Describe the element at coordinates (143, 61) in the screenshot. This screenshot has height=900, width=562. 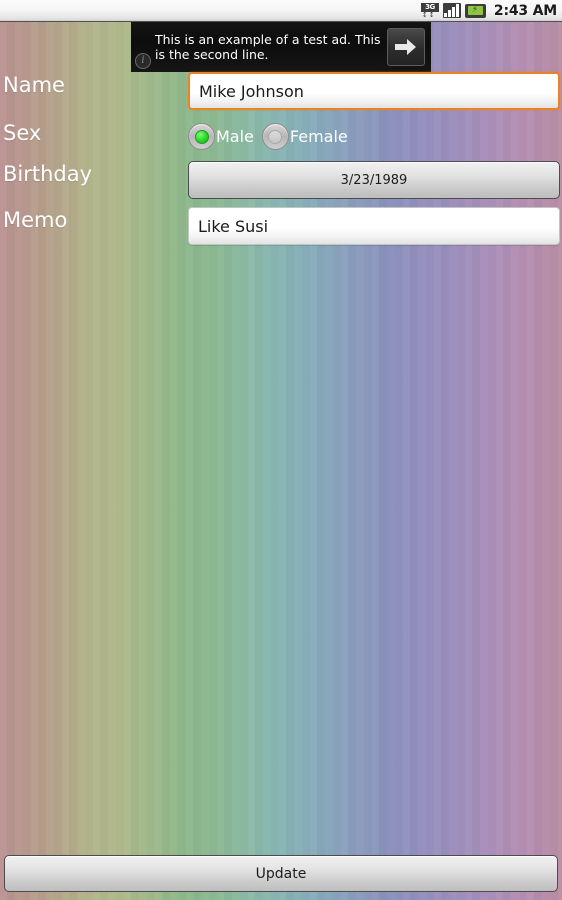
I see `ad-info-icon: i` at that location.